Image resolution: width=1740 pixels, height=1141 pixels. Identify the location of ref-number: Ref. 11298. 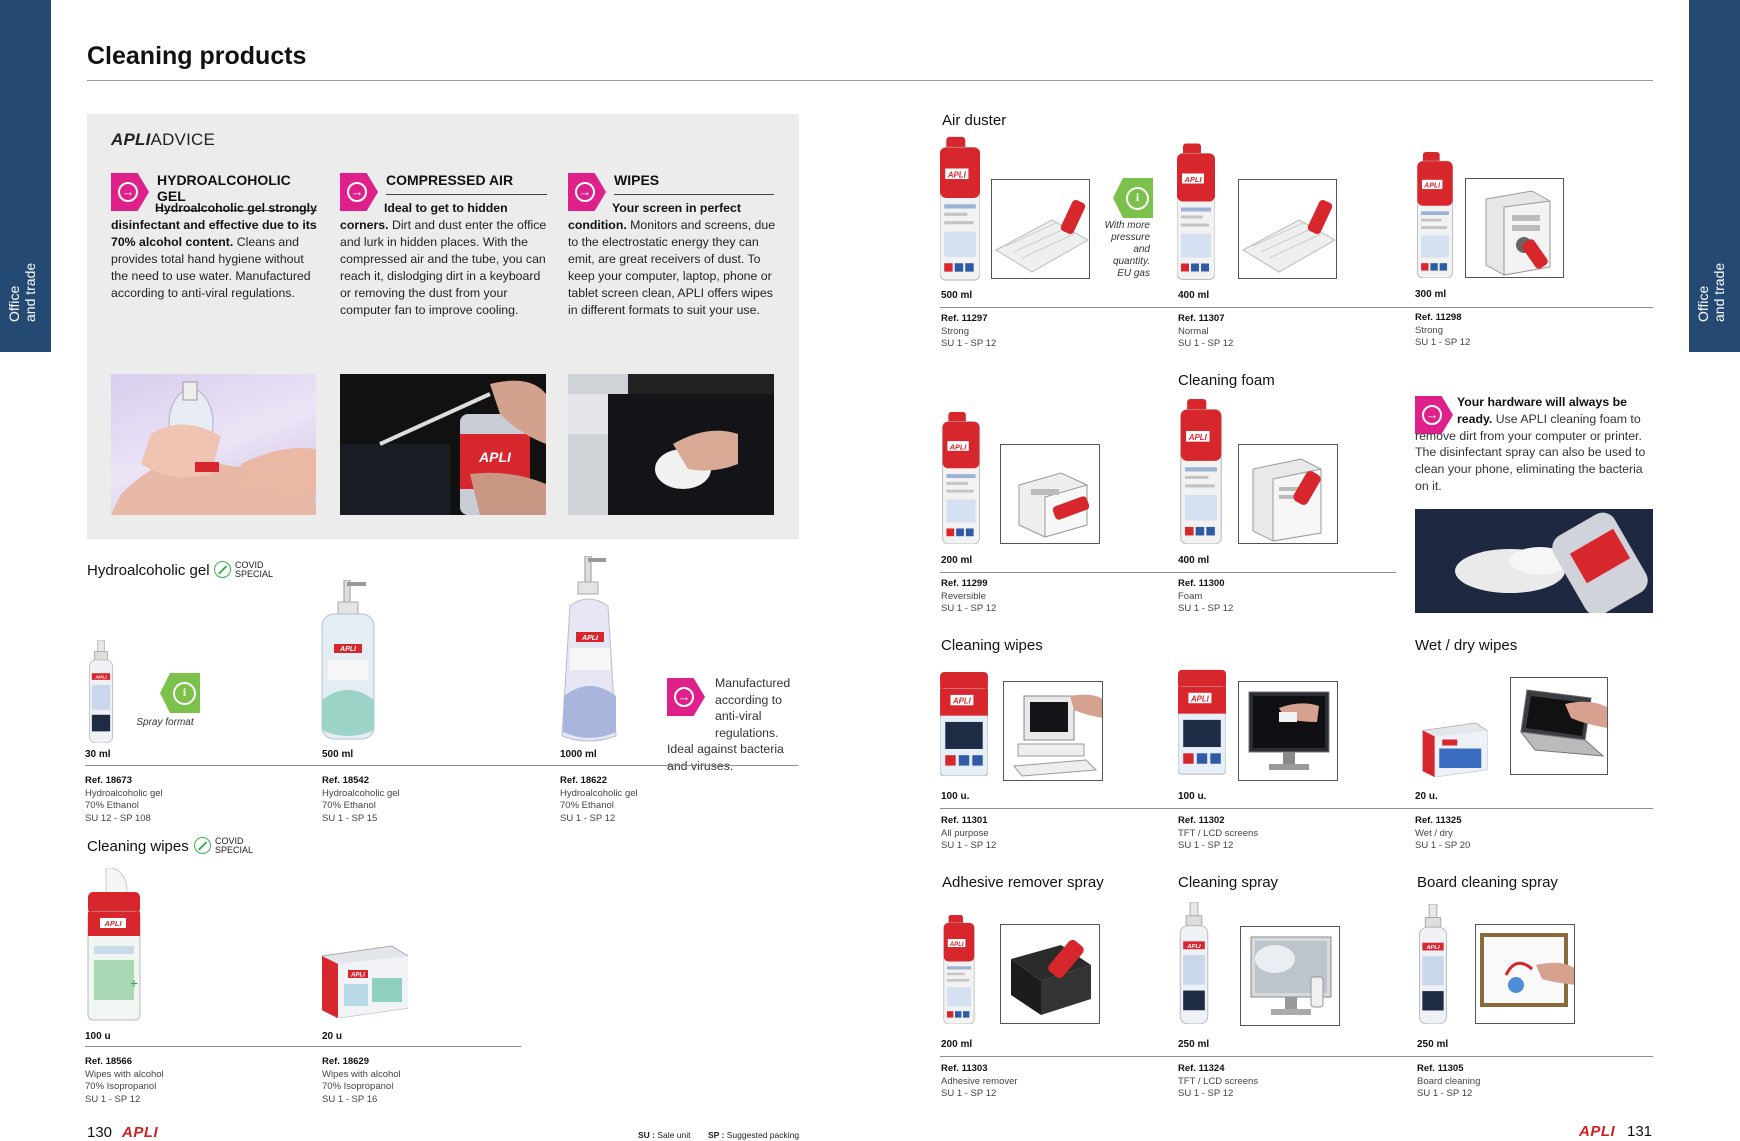
(1438, 317).